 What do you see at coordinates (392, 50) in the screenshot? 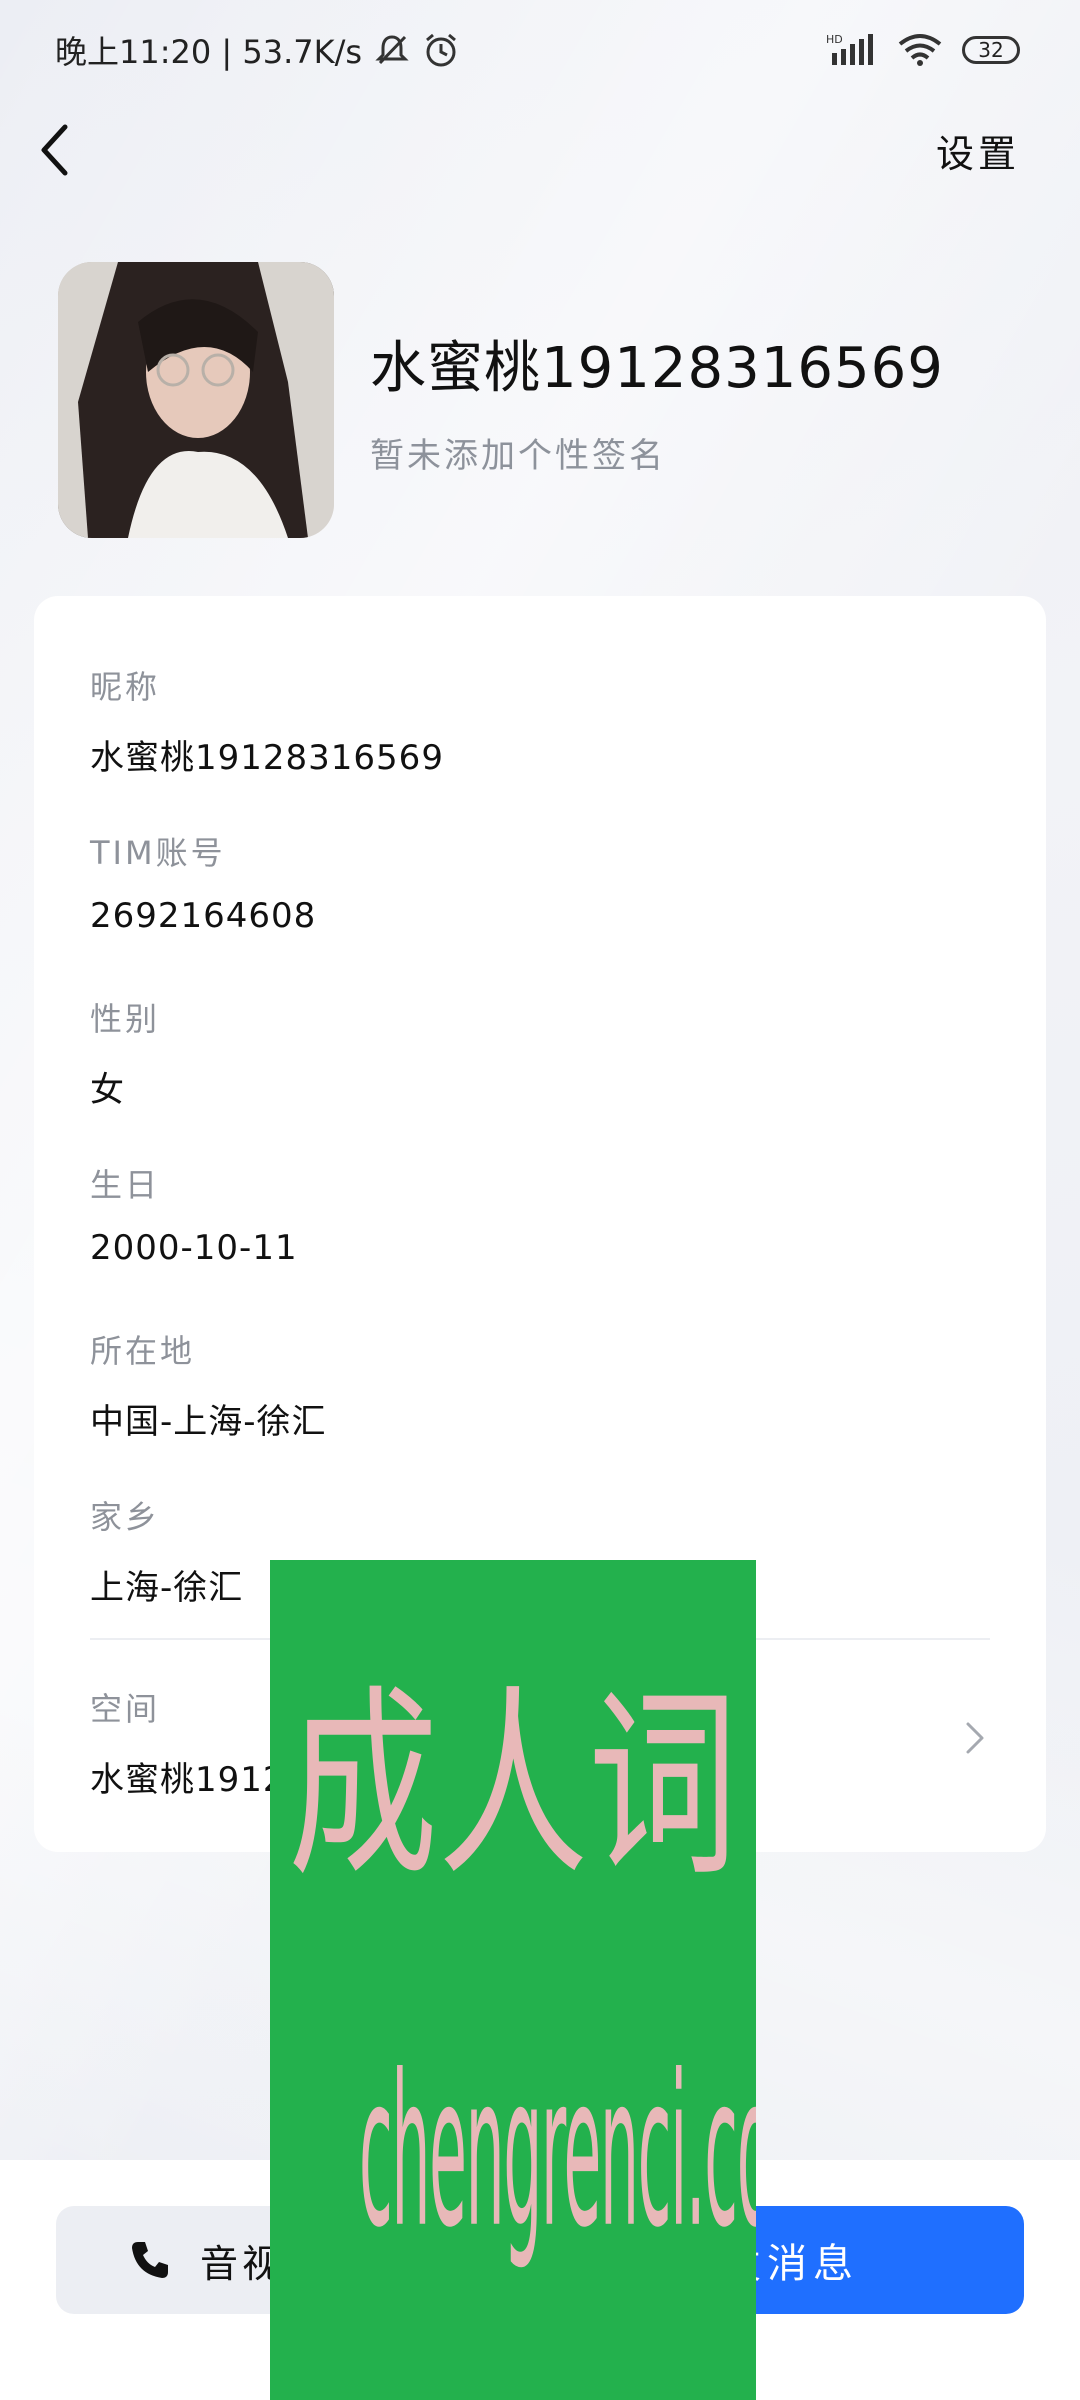
I see `mute-bell-icon` at bounding box center [392, 50].